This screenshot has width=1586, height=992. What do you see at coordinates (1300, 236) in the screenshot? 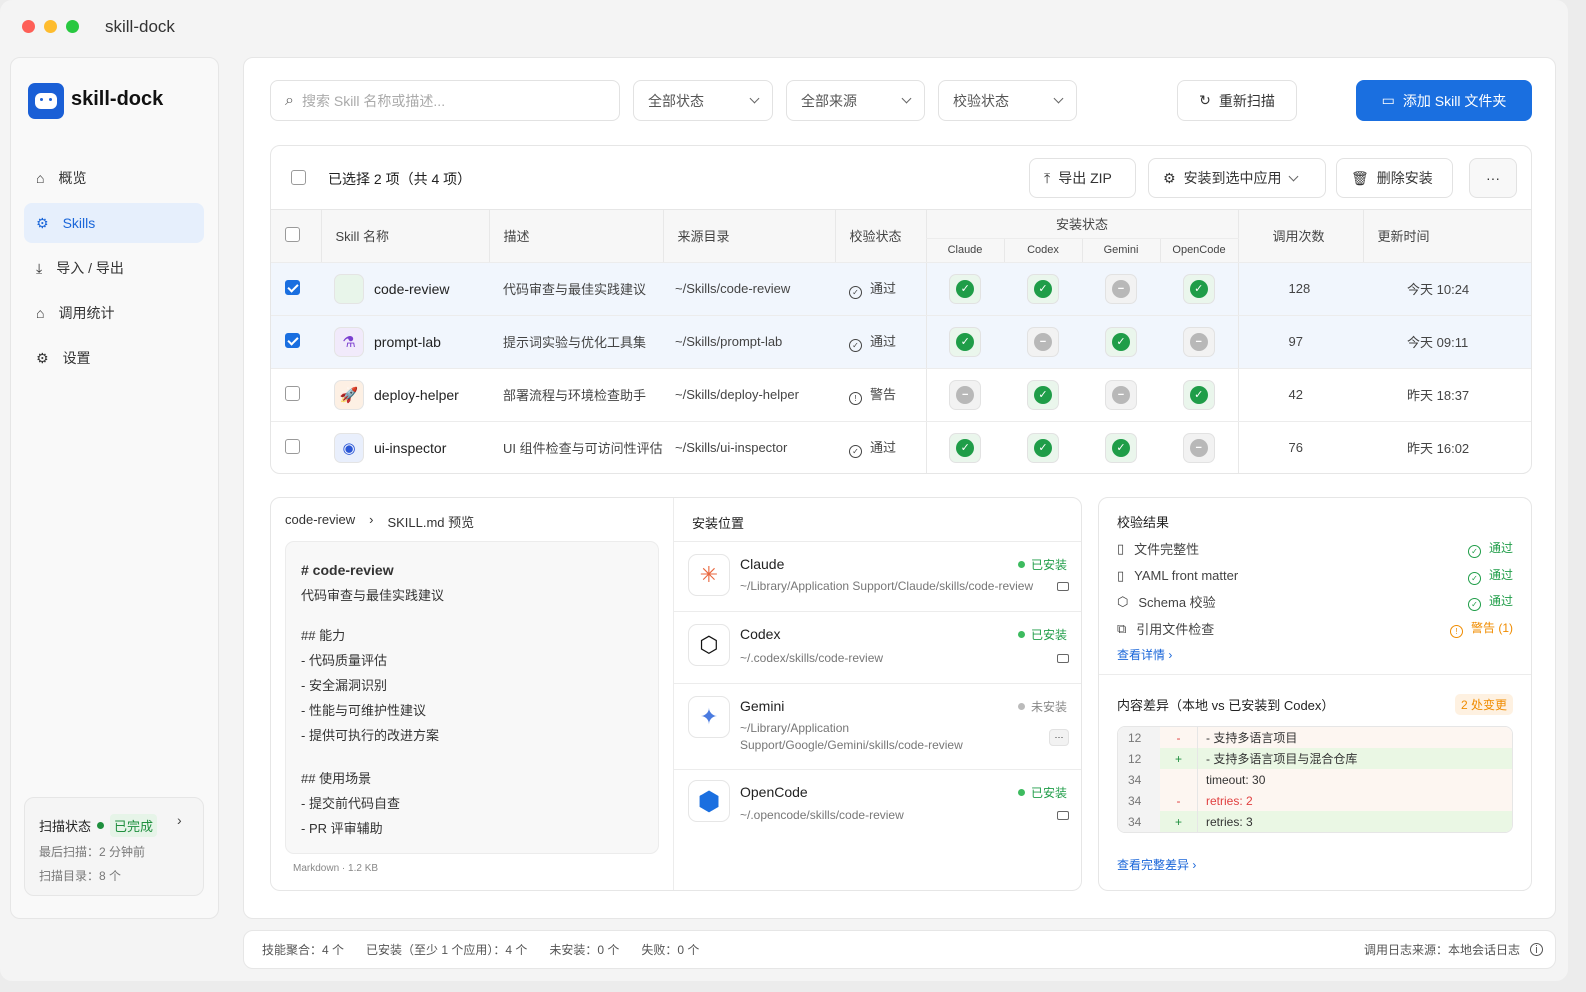
I see `column-header-calls: 调用次数` at bounding box center [1300, 236].